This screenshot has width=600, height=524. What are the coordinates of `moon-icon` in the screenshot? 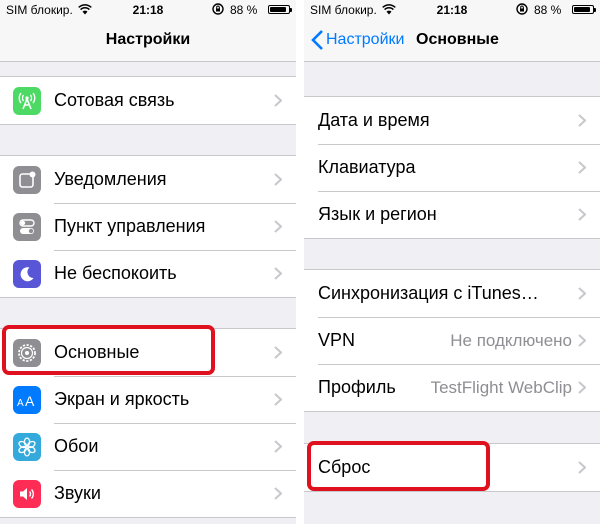 It's located at (27, 273).